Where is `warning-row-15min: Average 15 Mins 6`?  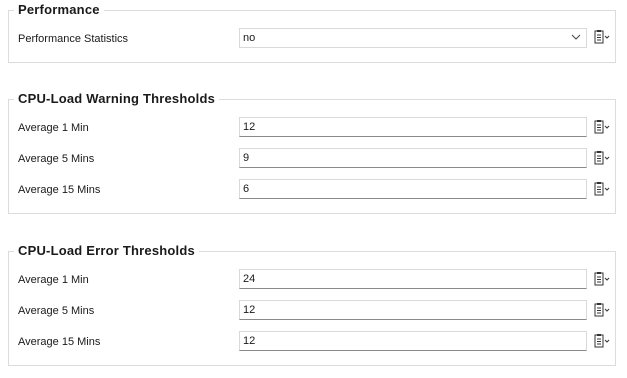
warning-row-15min: Average 15 Mins 6 is located at coordinates (312, 190).